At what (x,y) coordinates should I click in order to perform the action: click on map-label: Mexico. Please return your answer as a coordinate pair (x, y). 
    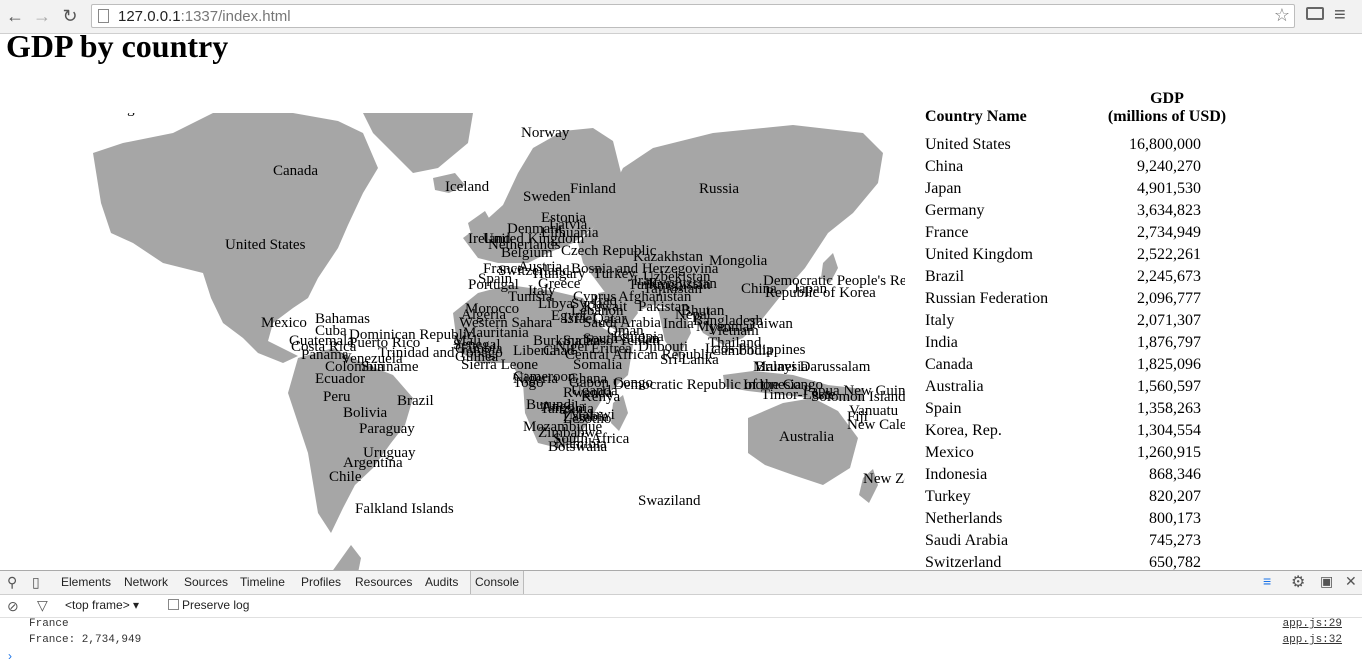
    Looking at the image, I should click on (284, 323).